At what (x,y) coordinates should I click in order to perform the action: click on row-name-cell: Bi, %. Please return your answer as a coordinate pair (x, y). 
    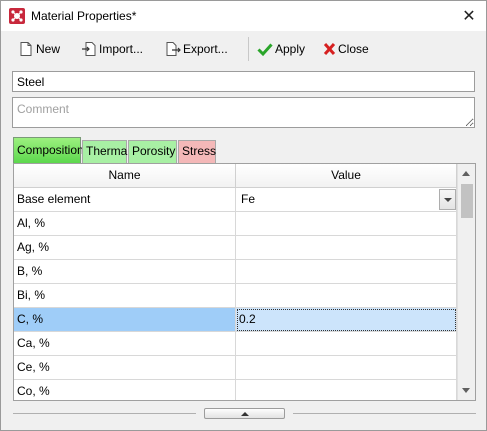
    Looking at the image, I should click on (125, 296).